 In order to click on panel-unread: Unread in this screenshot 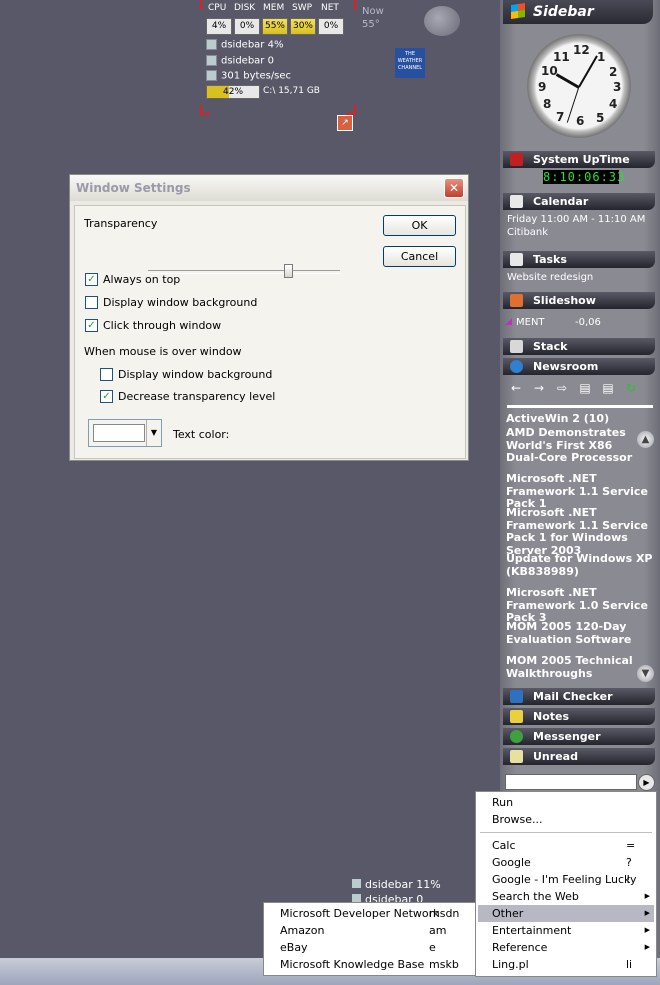, I will do `click(579, 756)`.